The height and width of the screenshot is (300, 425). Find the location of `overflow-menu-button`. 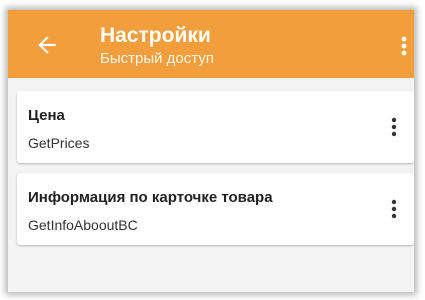

overflow-menu-button is located at coordinates (404, 46).